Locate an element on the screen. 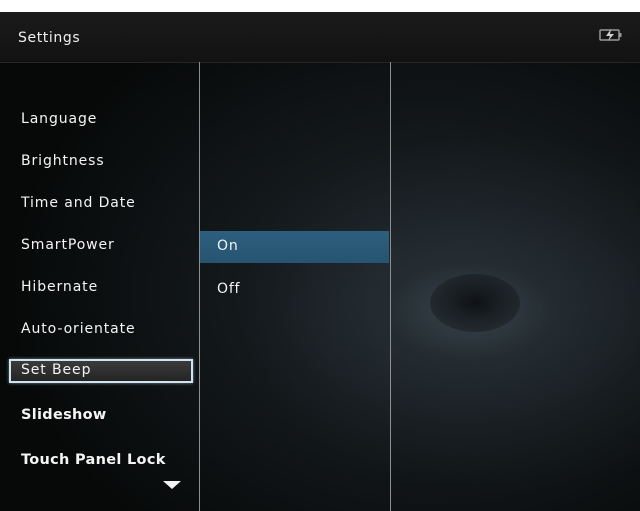 The height and width of the screenshot is (511, 640). option-label: Off is located at coordinates (229, 289).